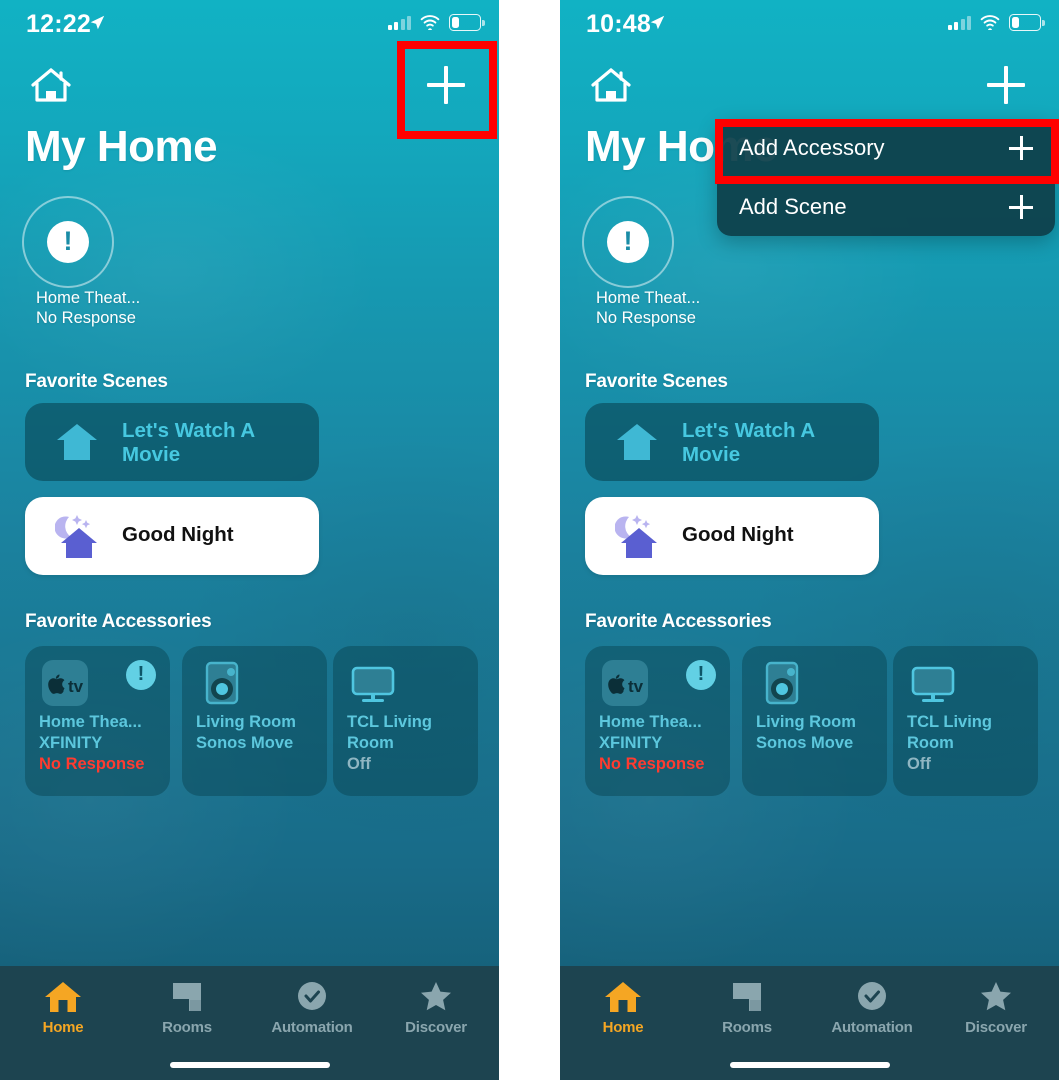 The height and width of the screenshot is (1080, 1059). I want to click on status-bar: 10:48, so click(809, 23).